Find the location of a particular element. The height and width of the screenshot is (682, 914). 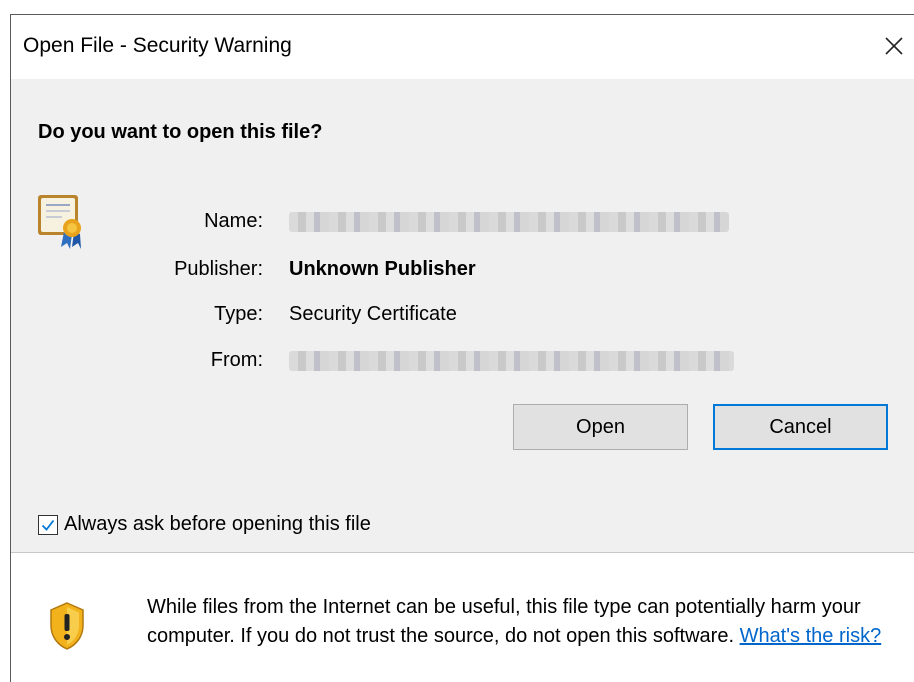

checkmark-icon is located at coordinates (48, 525).